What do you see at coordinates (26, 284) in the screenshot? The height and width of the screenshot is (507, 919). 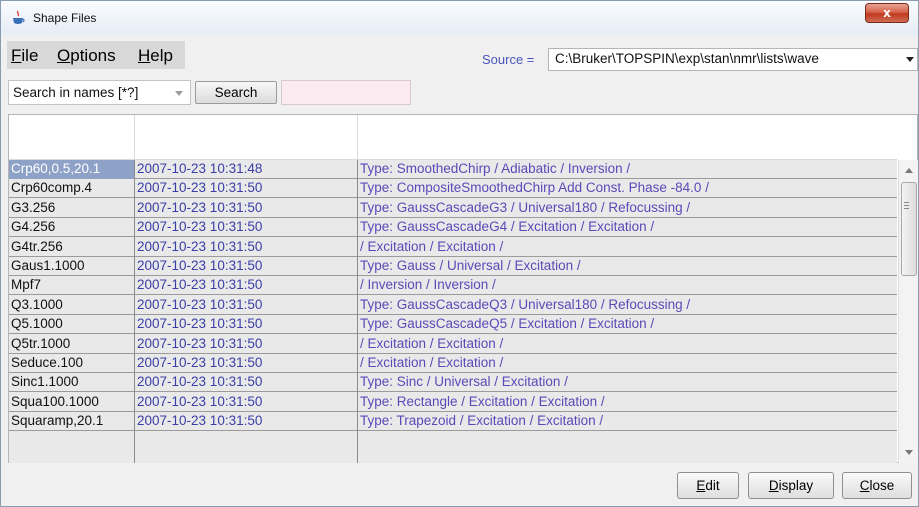 I see `file-name-cell: Mpf7` at bounding box center [26, 284].